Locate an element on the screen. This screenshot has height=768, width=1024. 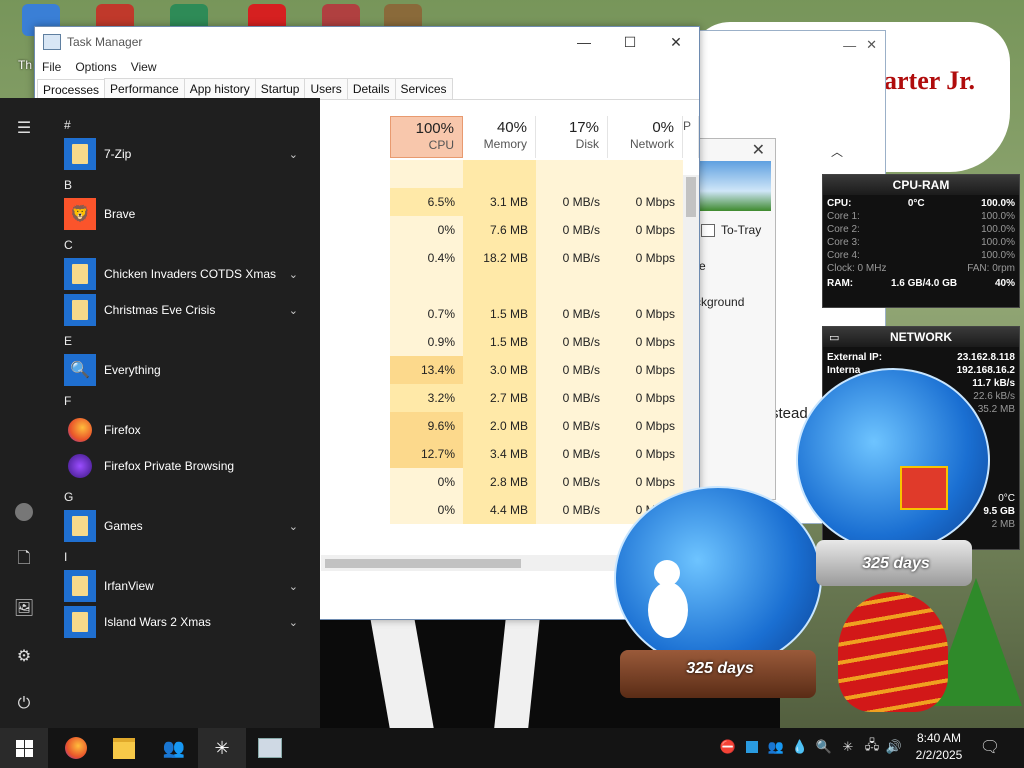
tab-startup: Startup is located at coordinates (280, 88).